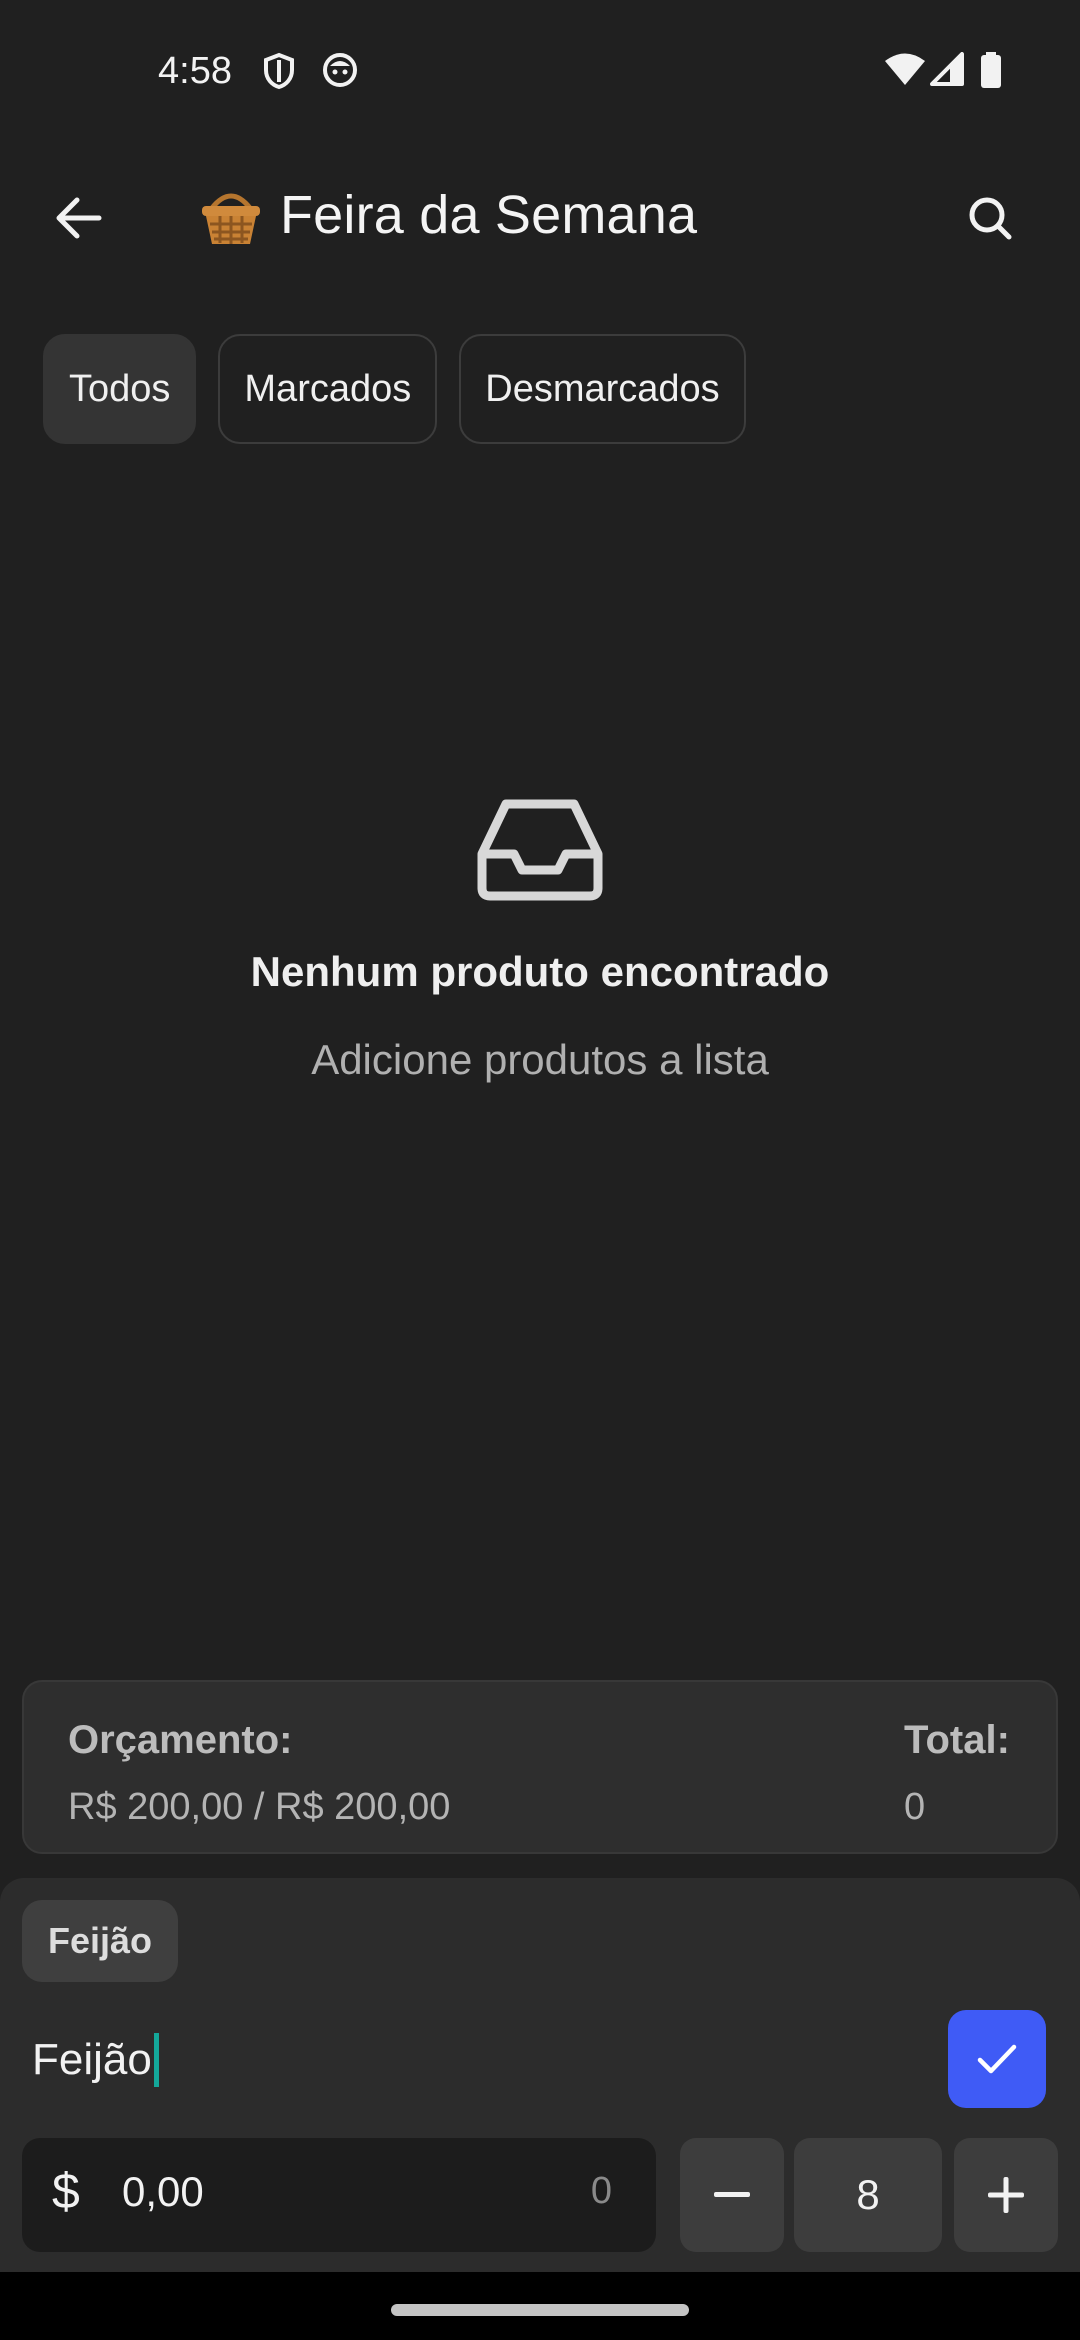  What do you see at coordinates (195, 71) in the screenshot?
I see `status-time: 4:58` at bounding box center [195, 71].